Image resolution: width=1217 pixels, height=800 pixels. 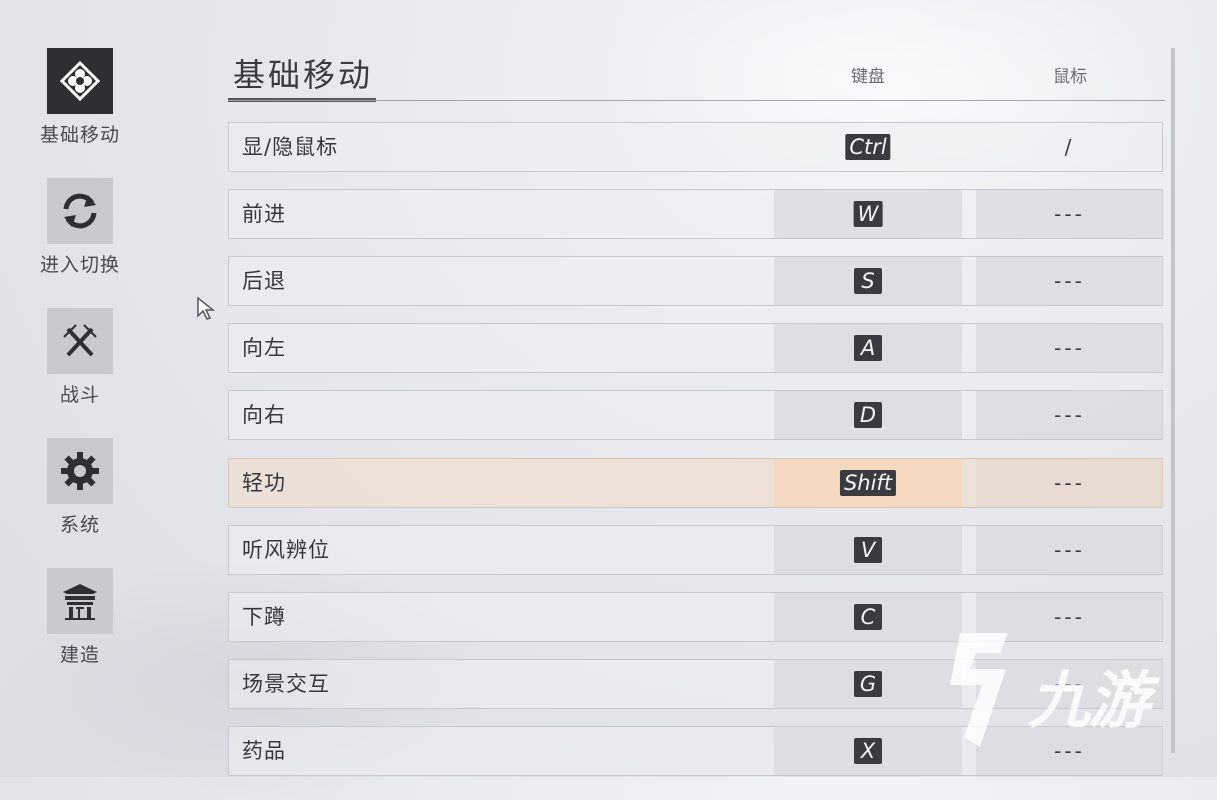 I want to click on keyboard-binding-cell: Ctrl, so click(x=868, y=147).